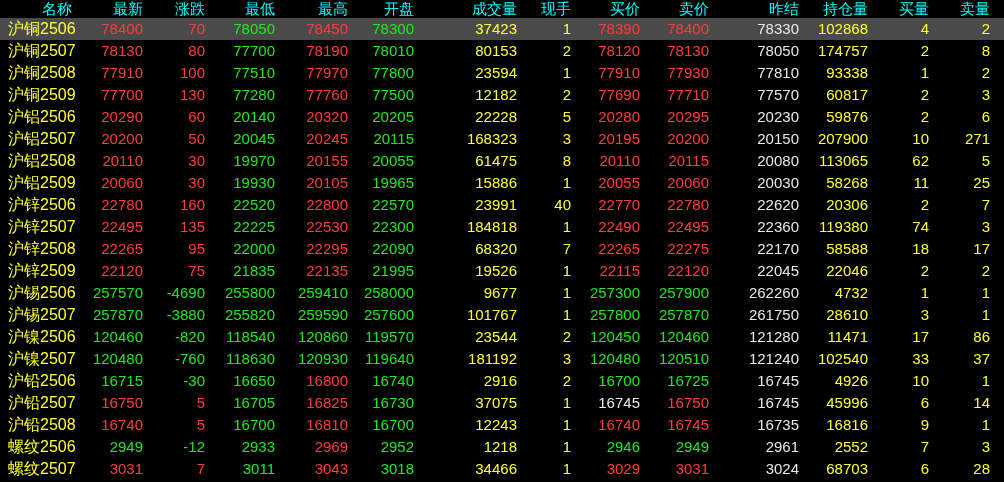 Image resolution: width=1004 pixels, height=482 pixels. What do you see at coordinates (42, 138) in the screenshot?
I see `contract-name: 沪铝2507` at bounding box center [42, 138].